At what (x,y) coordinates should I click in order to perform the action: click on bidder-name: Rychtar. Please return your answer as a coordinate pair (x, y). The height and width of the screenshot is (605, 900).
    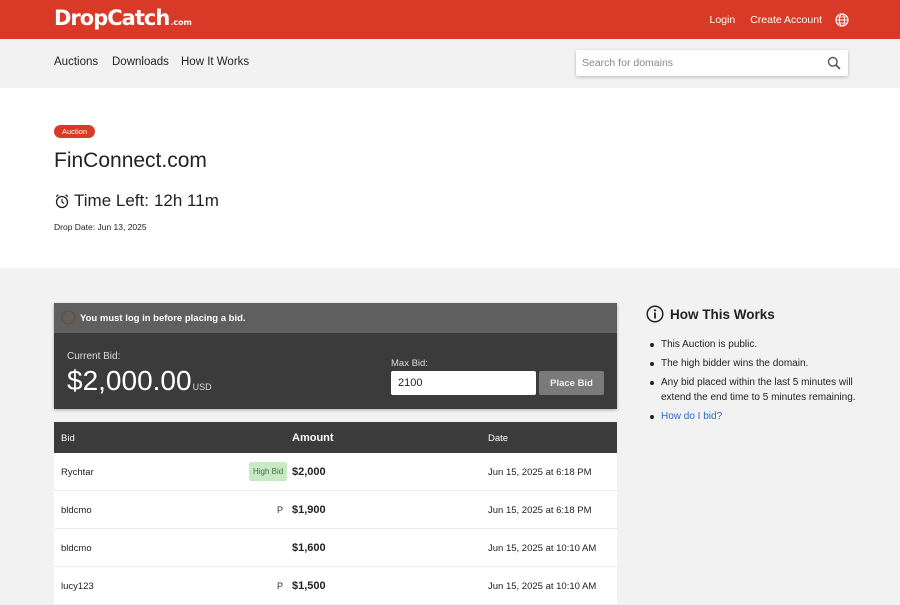
    Looking at the image, I should click on (77, 472).